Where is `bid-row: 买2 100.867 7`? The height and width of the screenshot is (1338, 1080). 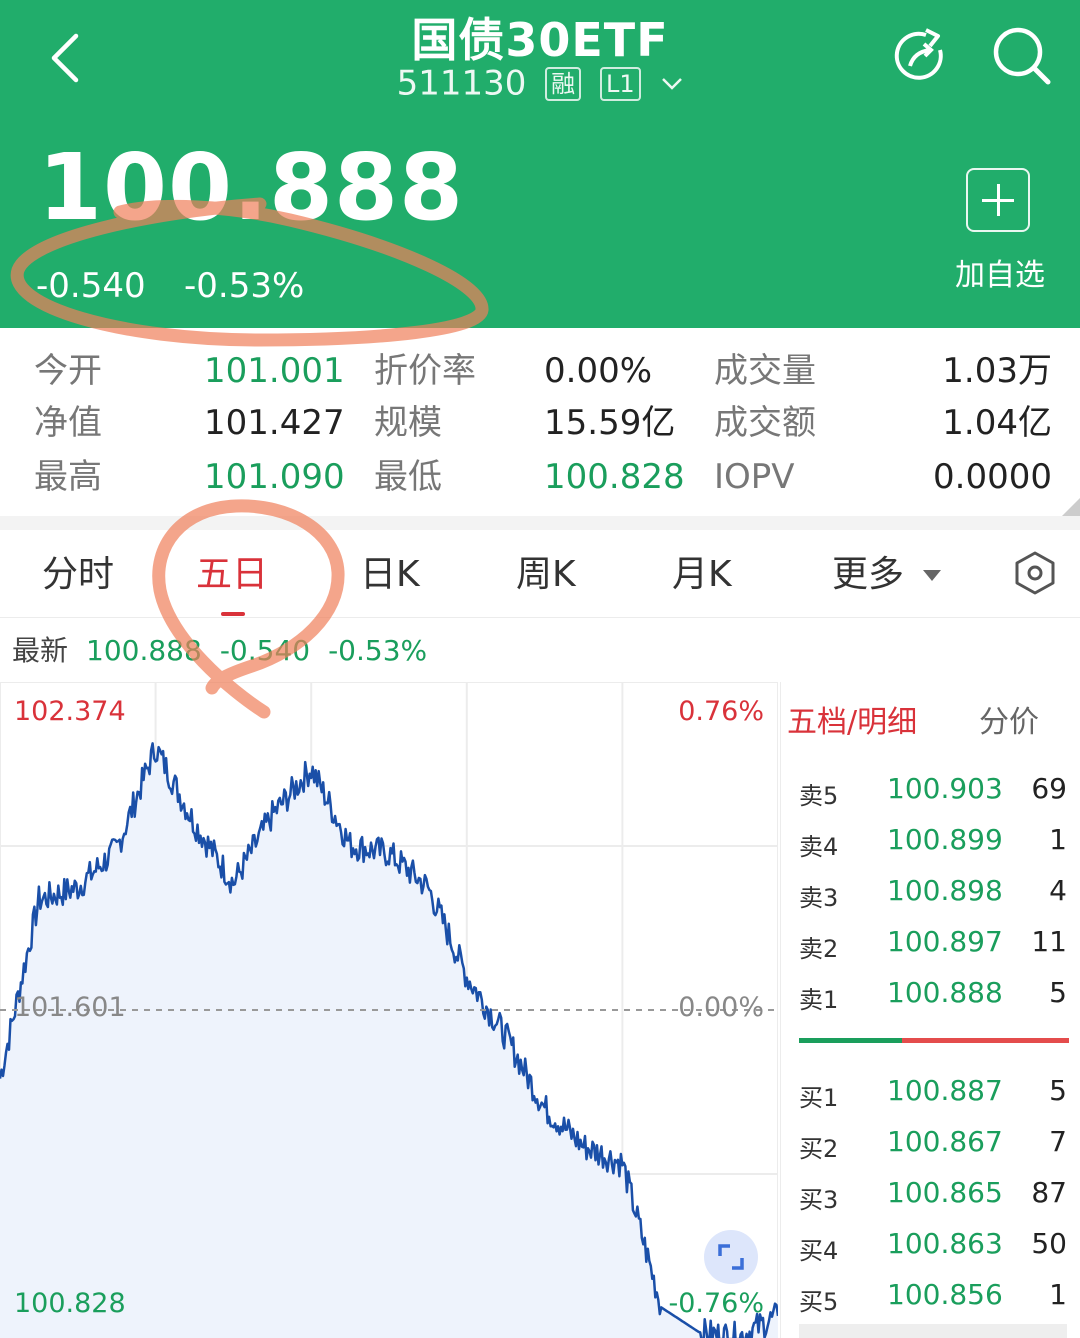
bid-row: 买2 100.867 7 is located at coordinates (930, 1146).